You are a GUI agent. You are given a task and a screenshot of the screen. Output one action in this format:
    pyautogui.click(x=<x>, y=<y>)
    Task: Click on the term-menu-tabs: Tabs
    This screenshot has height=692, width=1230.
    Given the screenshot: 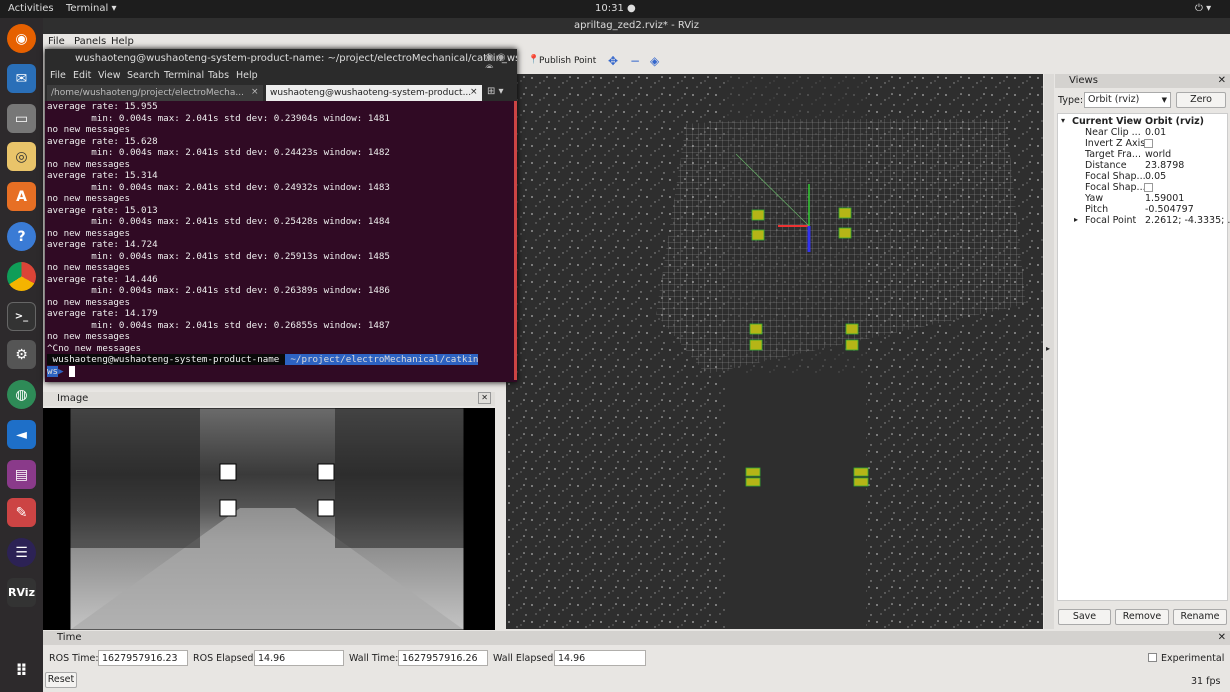 What is the action you would take?
    pyautogui.click(x=218, y=75)
    